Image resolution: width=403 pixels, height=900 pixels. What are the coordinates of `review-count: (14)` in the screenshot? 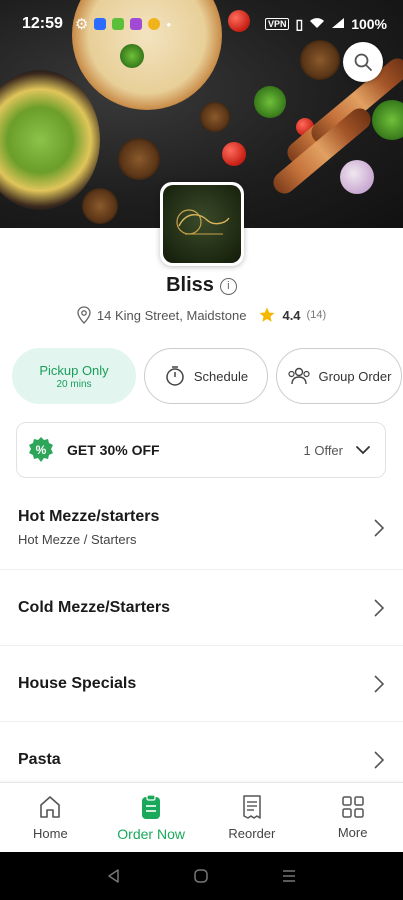 It's located at (316, 315).